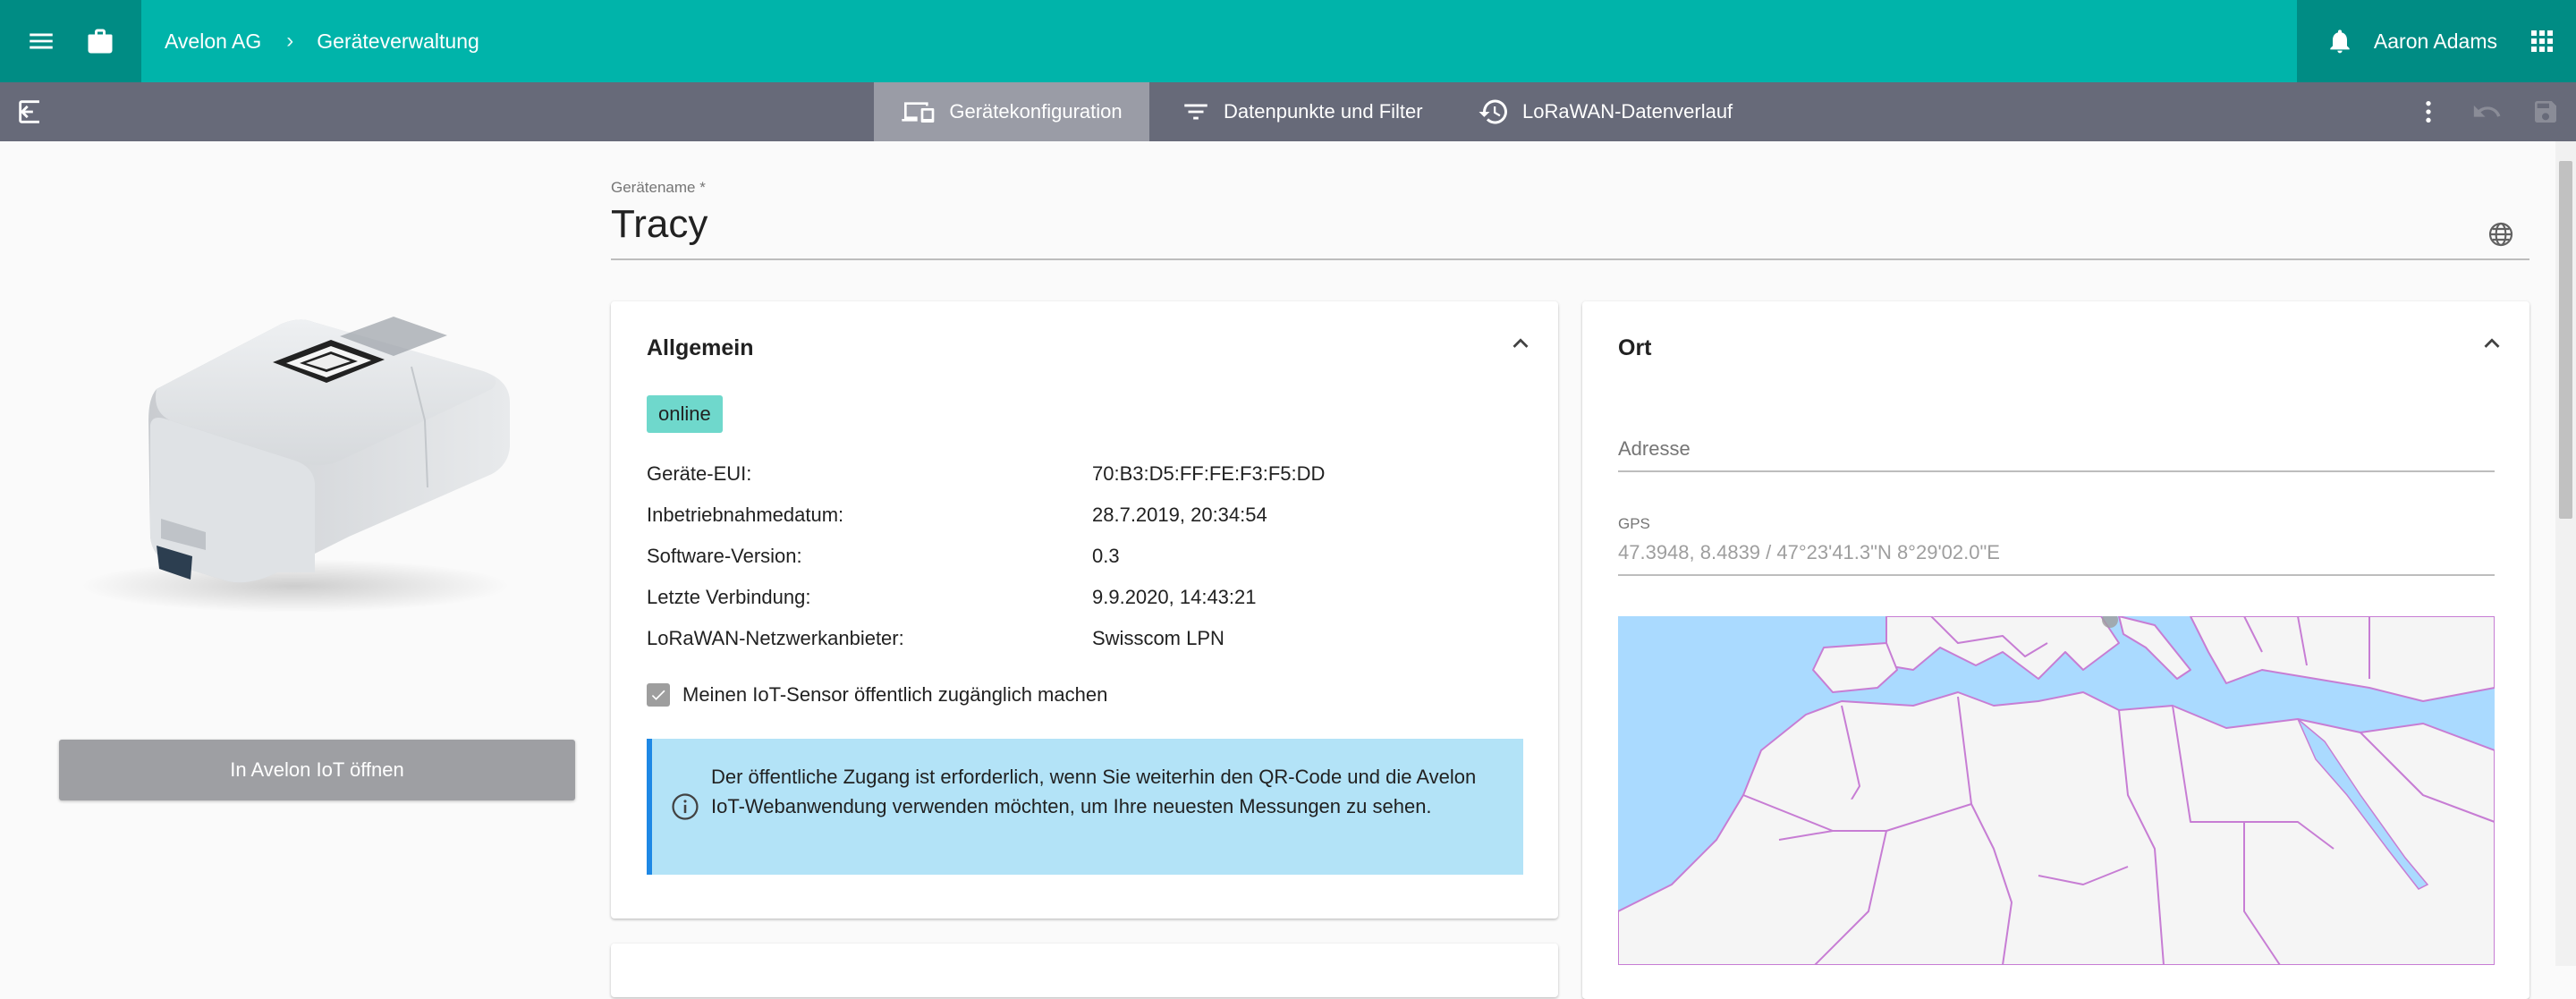 This screenshot has height=999, width=2576. I want to click on user-name: Aaron Adams, so click(2435, 41).